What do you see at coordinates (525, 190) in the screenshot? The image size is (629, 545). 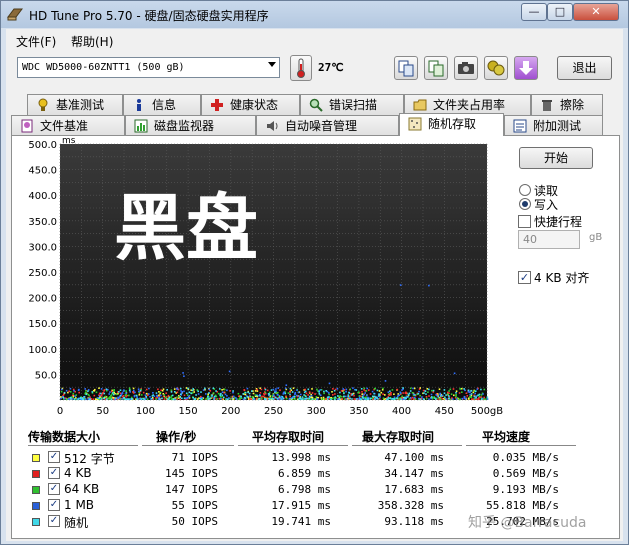 I see `read-radio` at bounding box center [525, 190].